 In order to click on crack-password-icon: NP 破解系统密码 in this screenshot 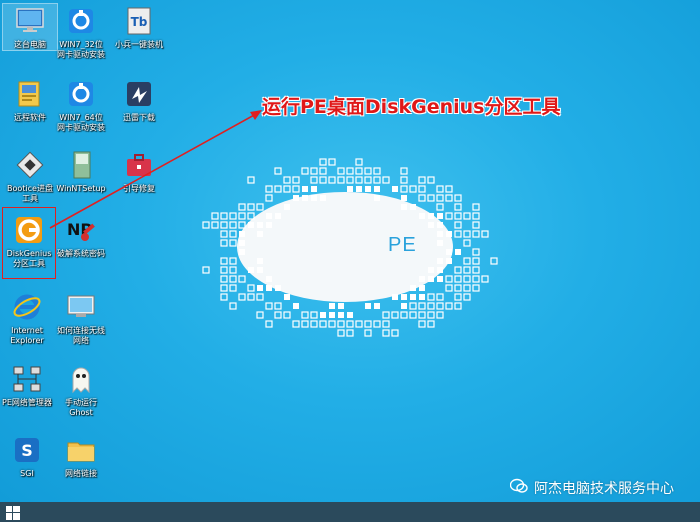, I will do `click(81, 236)`.